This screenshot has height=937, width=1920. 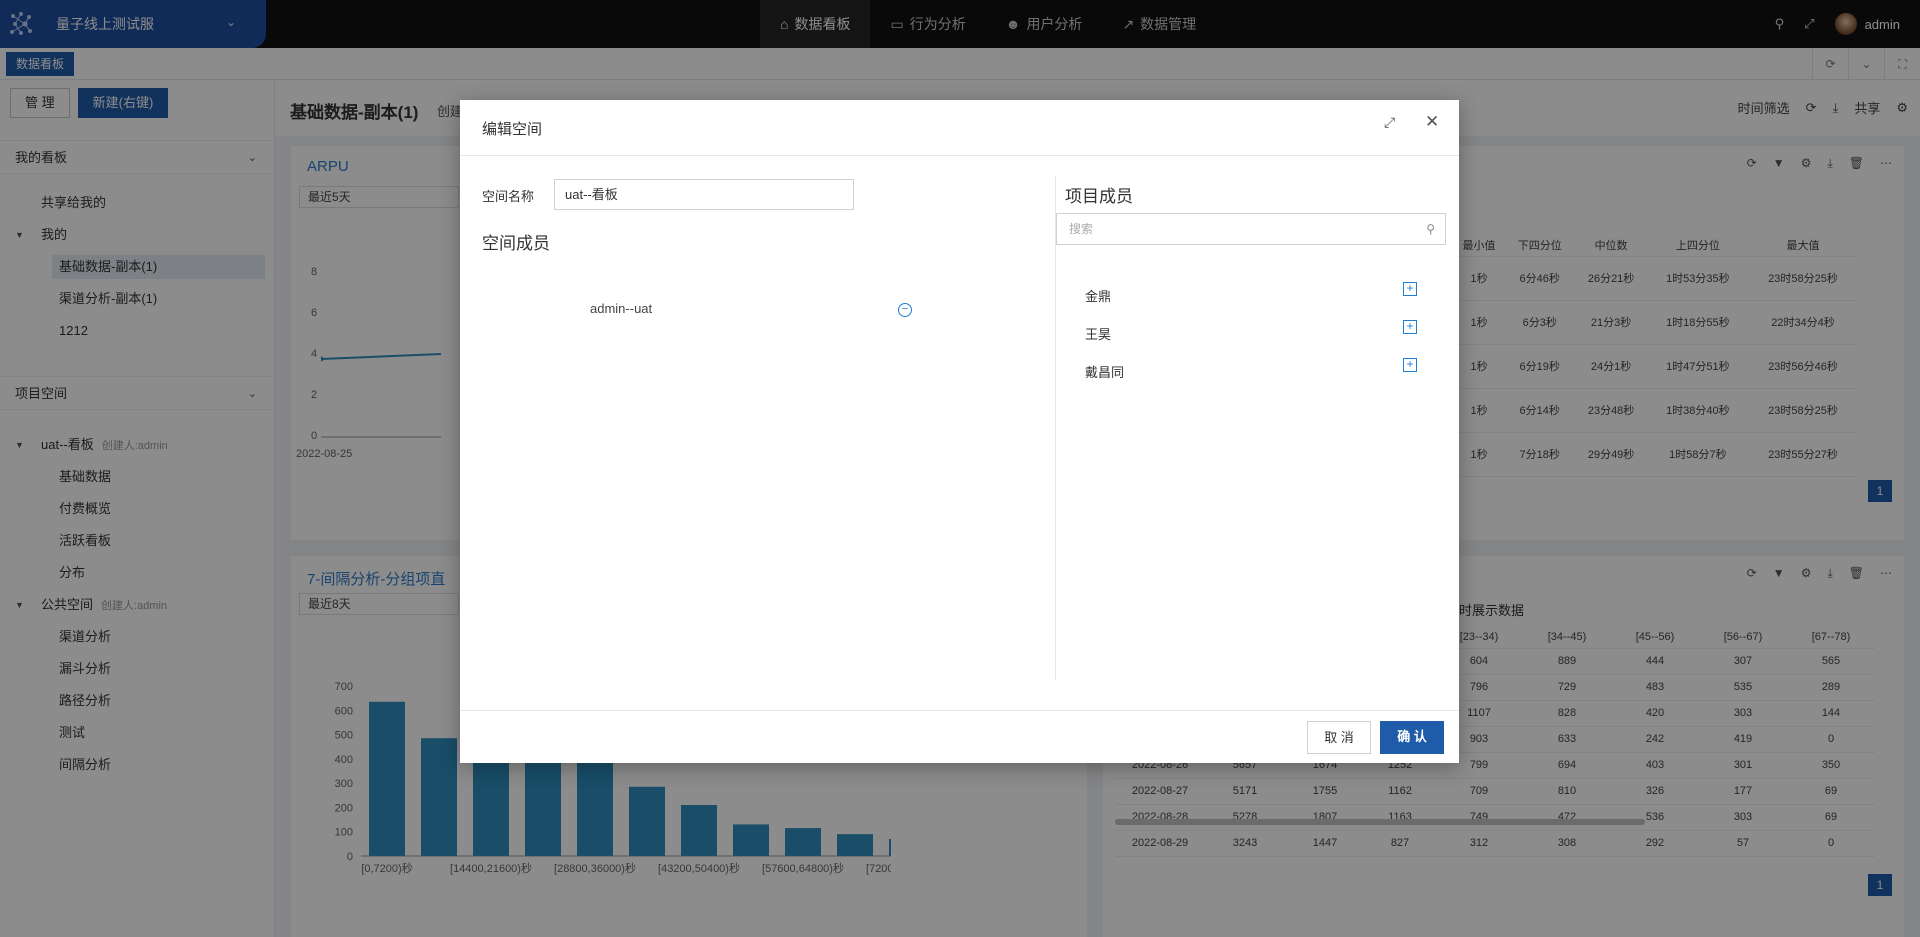 I want to click on project-members-heading: 项目成员, so click(x=1099, y=196).